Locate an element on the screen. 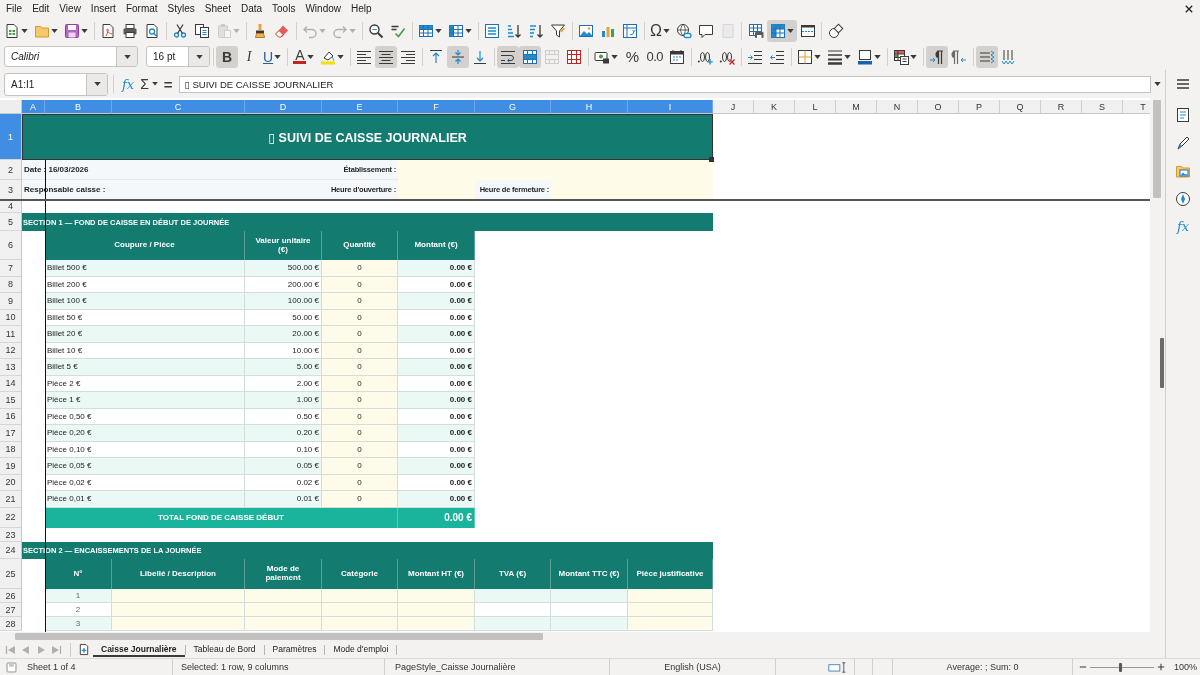 This screenshot has height=675, width=1200. row-header: 27 is located at coordinates (11, 610).